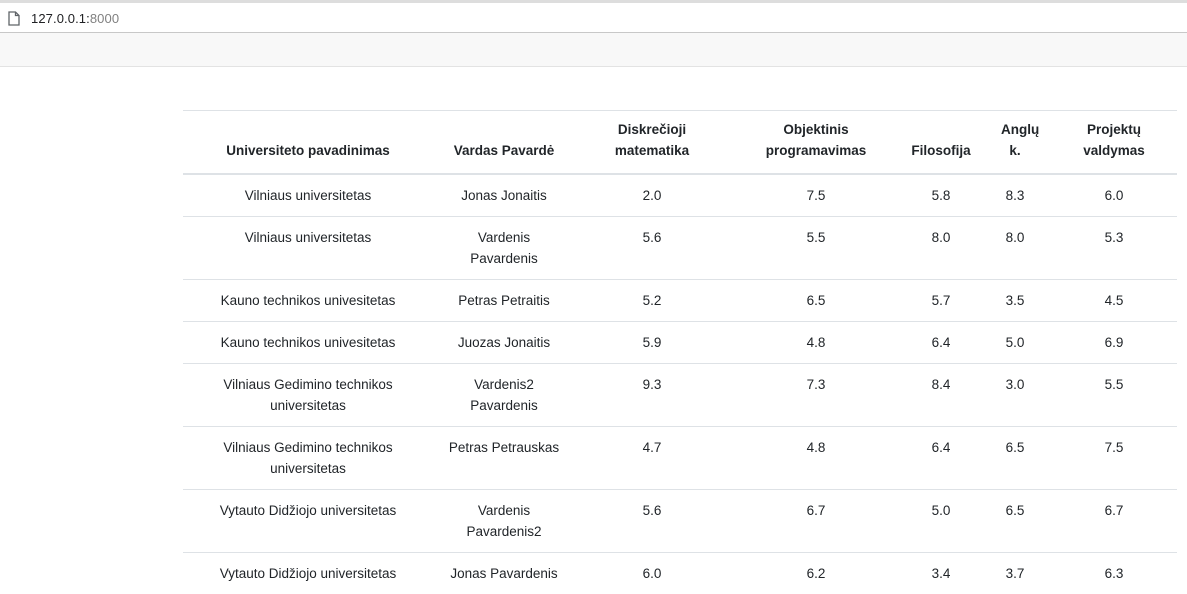 This screenshot has width=1187, height=594. I want to click on cell-project-mgmt: 6.9, so click(1114, 342).